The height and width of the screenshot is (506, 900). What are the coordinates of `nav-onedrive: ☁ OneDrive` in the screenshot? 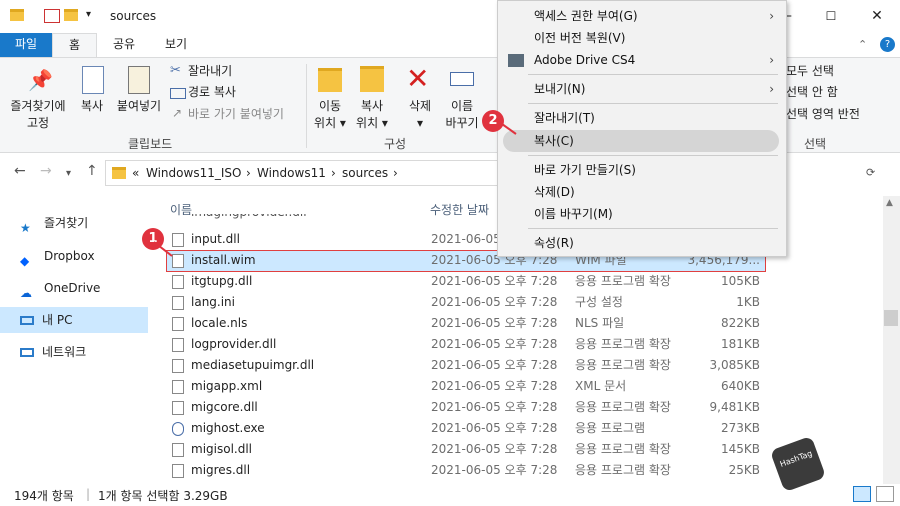 It's located at (60, 288).